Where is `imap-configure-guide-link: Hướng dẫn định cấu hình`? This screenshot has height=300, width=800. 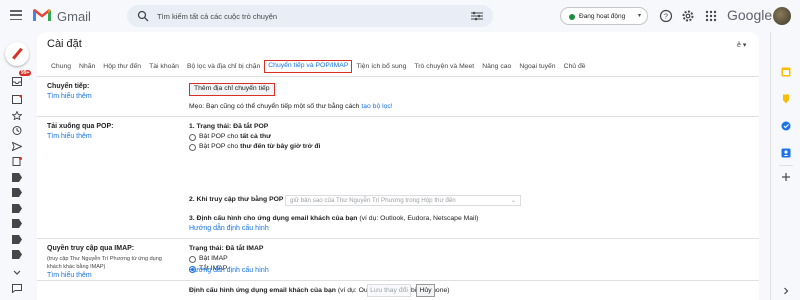 imap-configure-guide-link: Hướng dẫn định cấu hình is located at coordinates (229, 270).